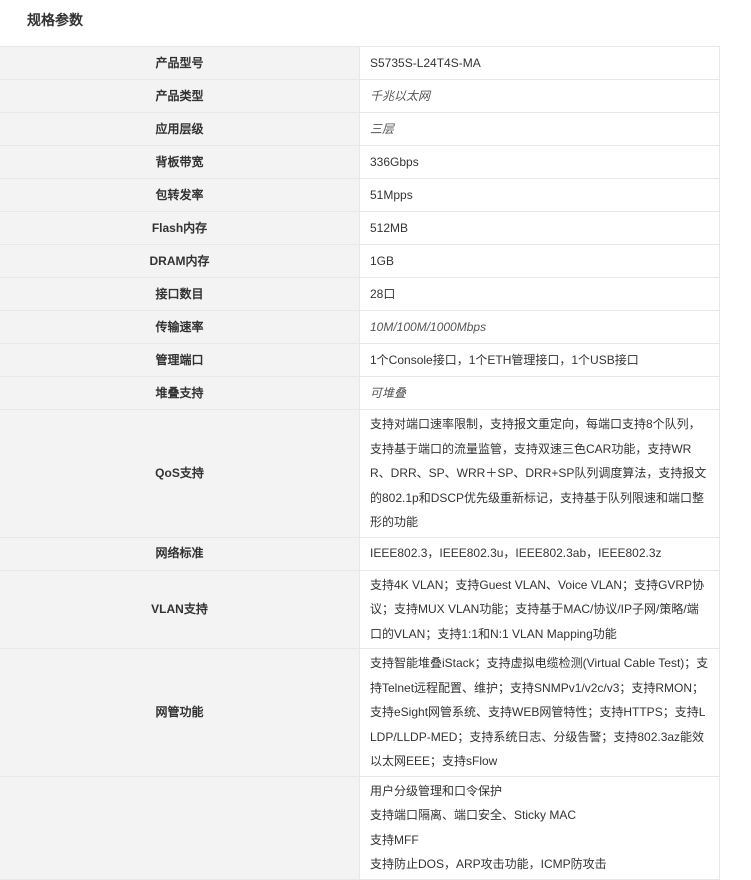  Describe the element at coordinates (180, 393) in the screenshot. I see `spec-key: 堆叠支持` at that location.